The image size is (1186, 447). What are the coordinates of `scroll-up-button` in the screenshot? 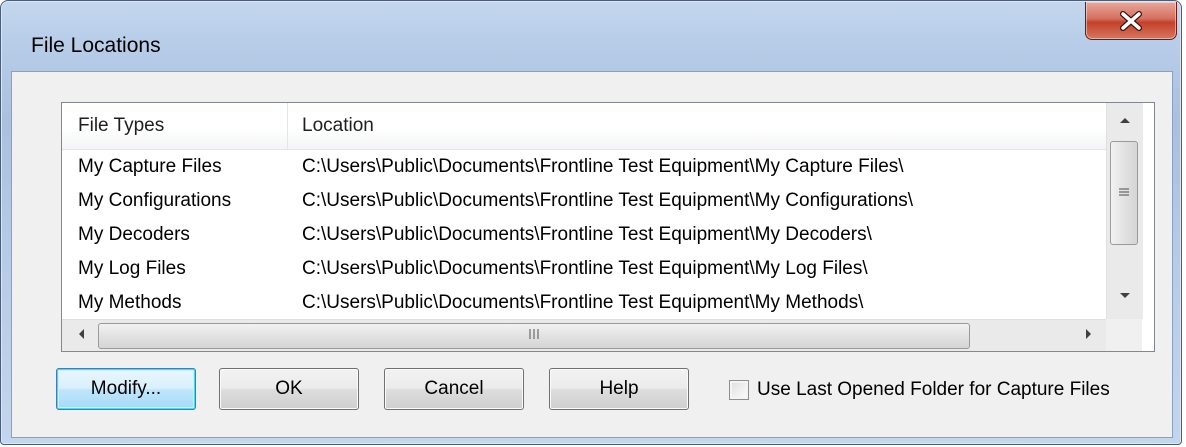 It's located at (1125, 120).